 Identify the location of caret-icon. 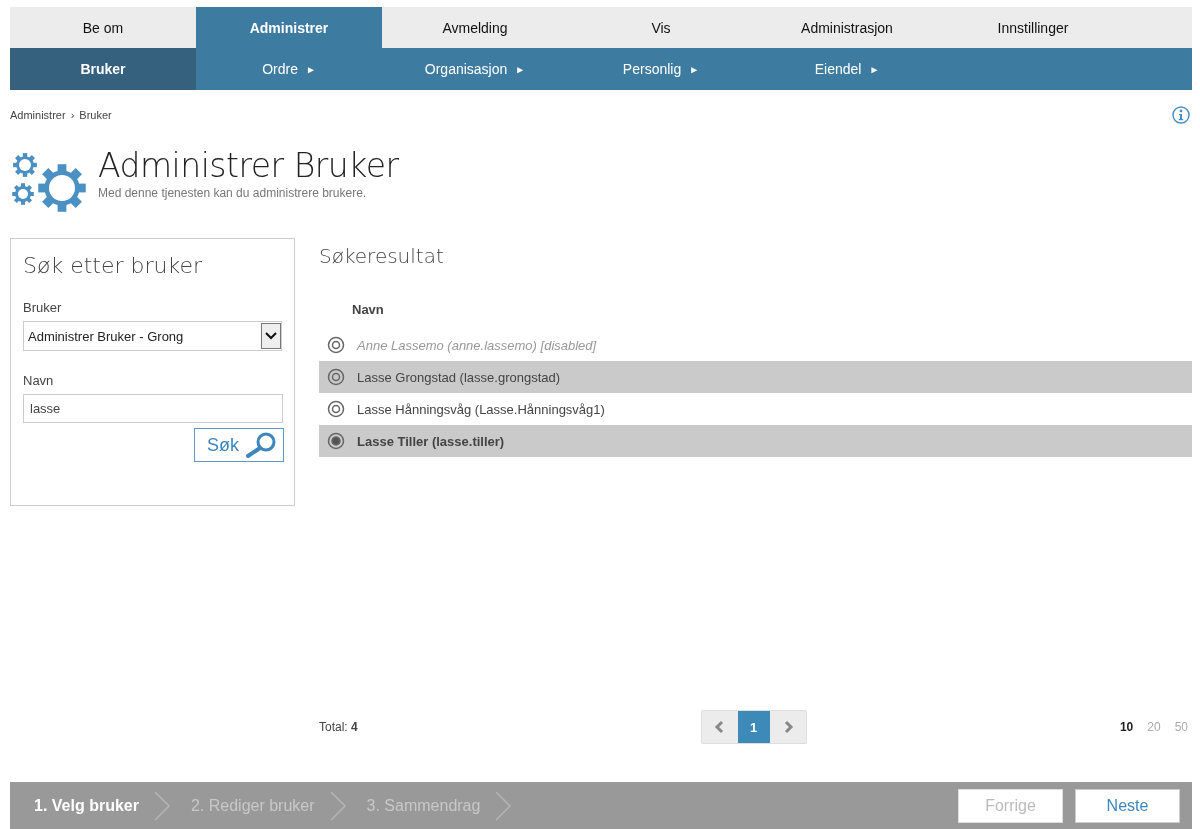
(271, 336).